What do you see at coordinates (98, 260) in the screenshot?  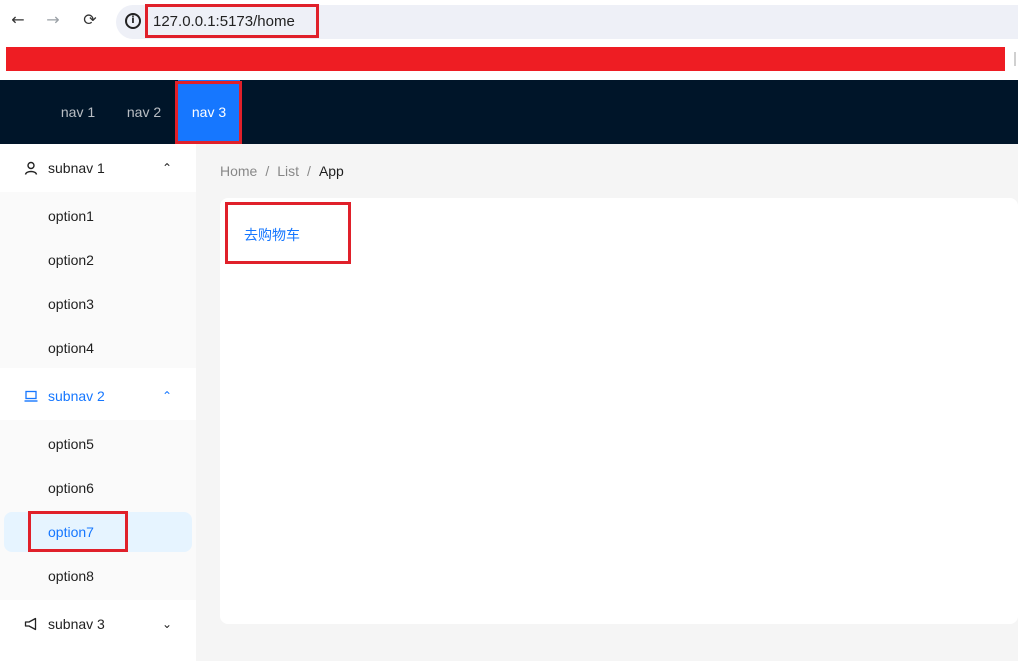 I see `menu-option-2: option2` at bounding box center [98, 260].